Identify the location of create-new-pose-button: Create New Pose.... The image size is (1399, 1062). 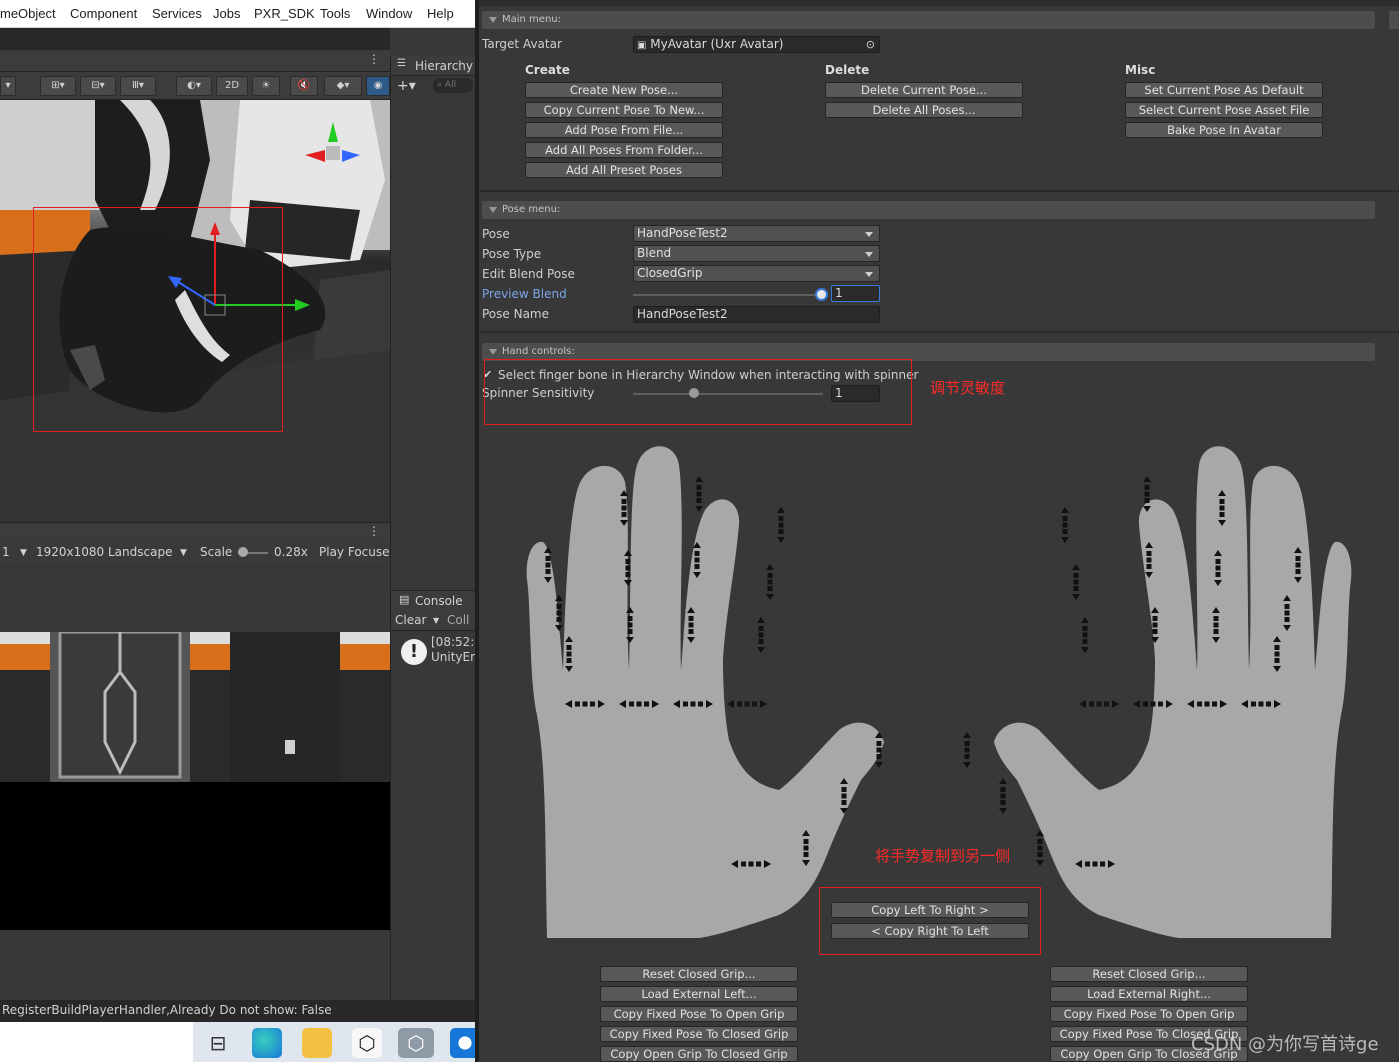
(624, 90).